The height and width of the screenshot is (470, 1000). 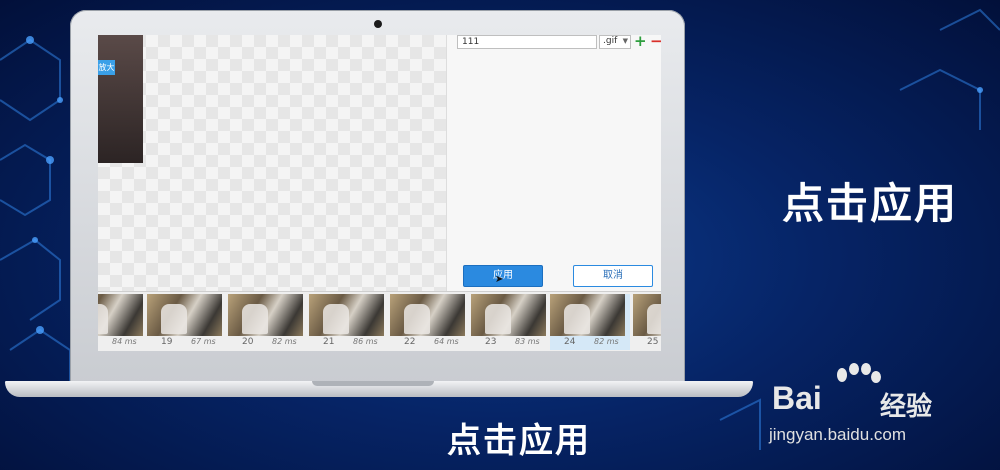 What do you see at coordinates (373, 383) in the screenshot?
I see `laptop-hinge-notch` at bounding box center [373, 383].